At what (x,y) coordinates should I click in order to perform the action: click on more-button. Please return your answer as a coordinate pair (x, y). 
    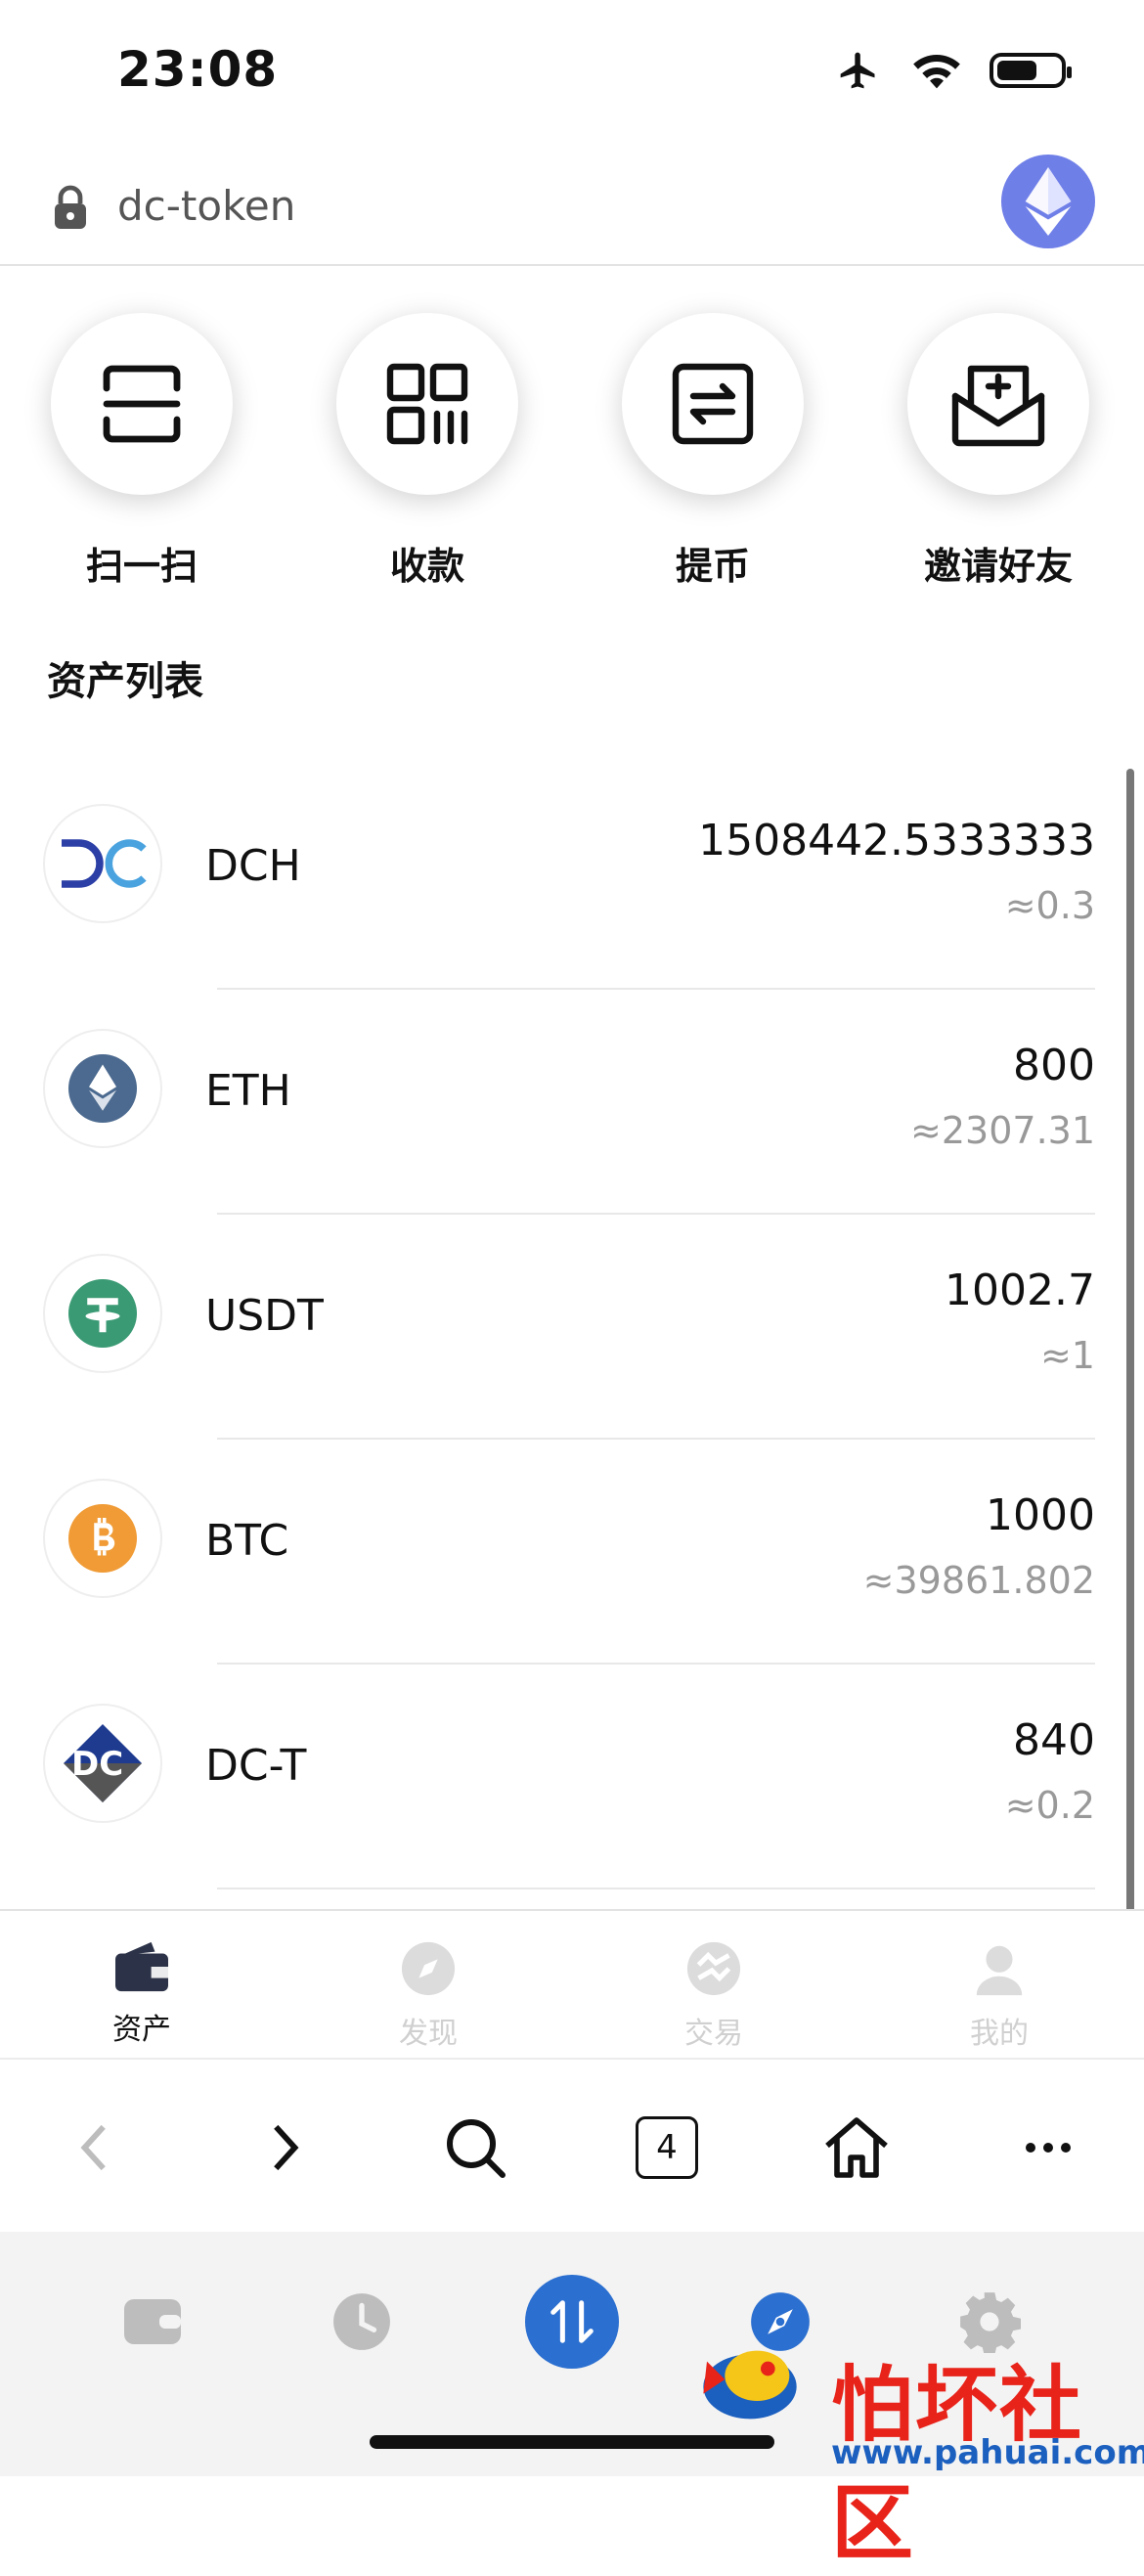
    Looking at the image, I should click on (1048, 2148).